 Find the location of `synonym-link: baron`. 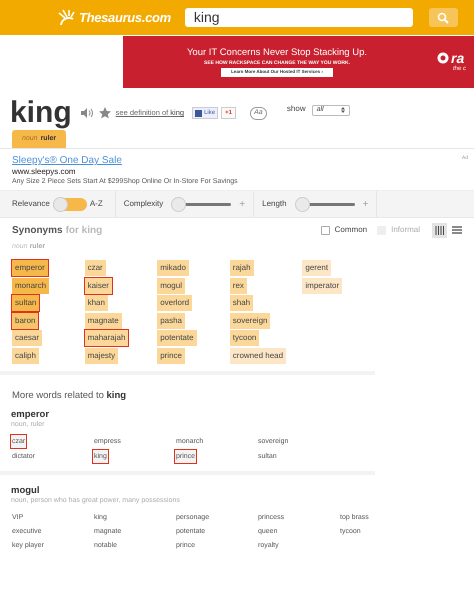

synonym-link: baron is located at coordinates (25, 320).